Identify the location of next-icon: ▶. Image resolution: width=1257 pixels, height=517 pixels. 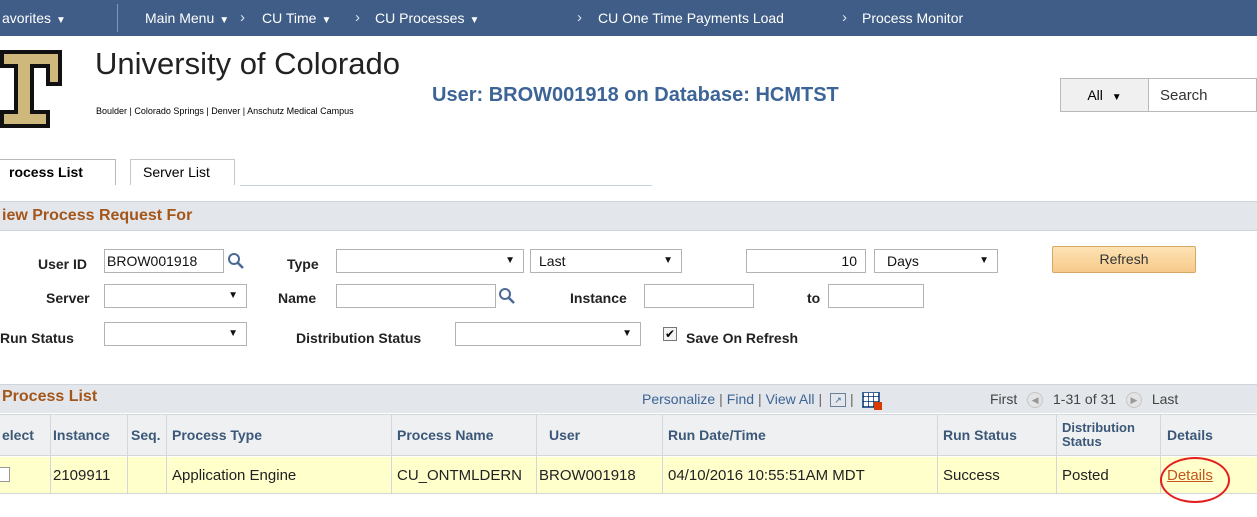
(1133, 400).